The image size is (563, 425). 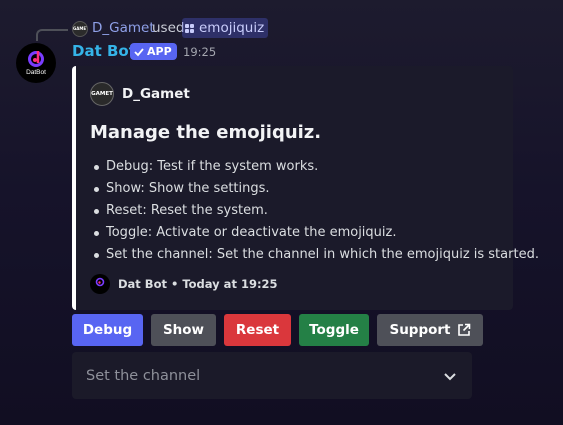 I want to click on reply-spine, so click(x=52, y=35).